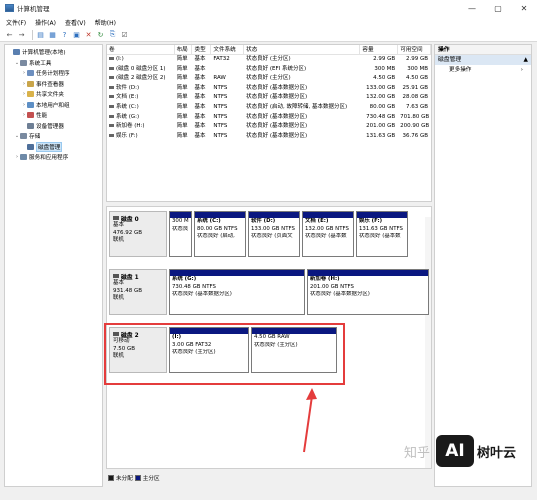 This screenshot has width=537, height=500. What do you see at coordinates (75, 22) in the screenshot?
I see `menu-view: 查看(V)` at bounding box center [75, 22].